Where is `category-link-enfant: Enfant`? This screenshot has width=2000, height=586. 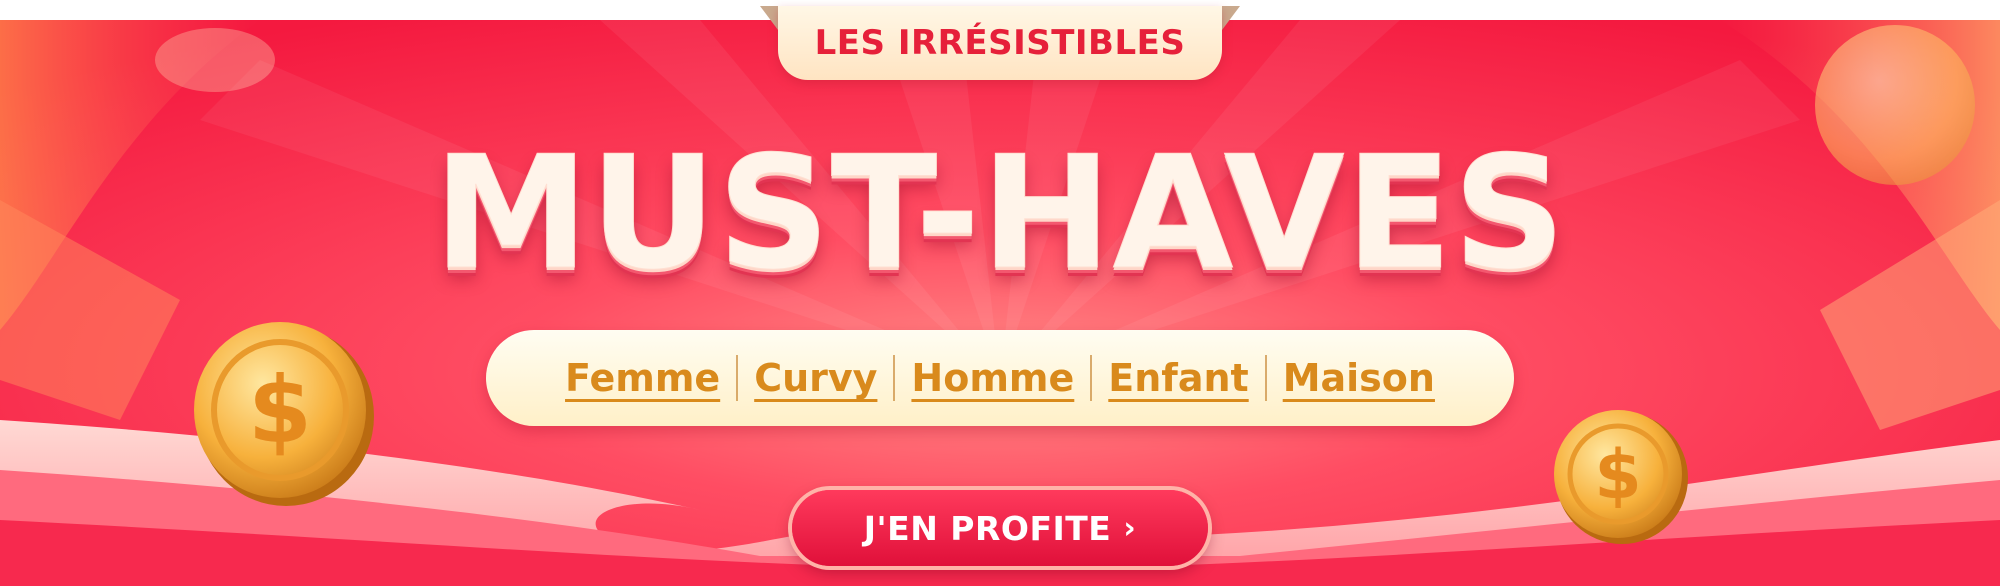 category-link-enfant: Enfant is located at coordinates (1178, 378).